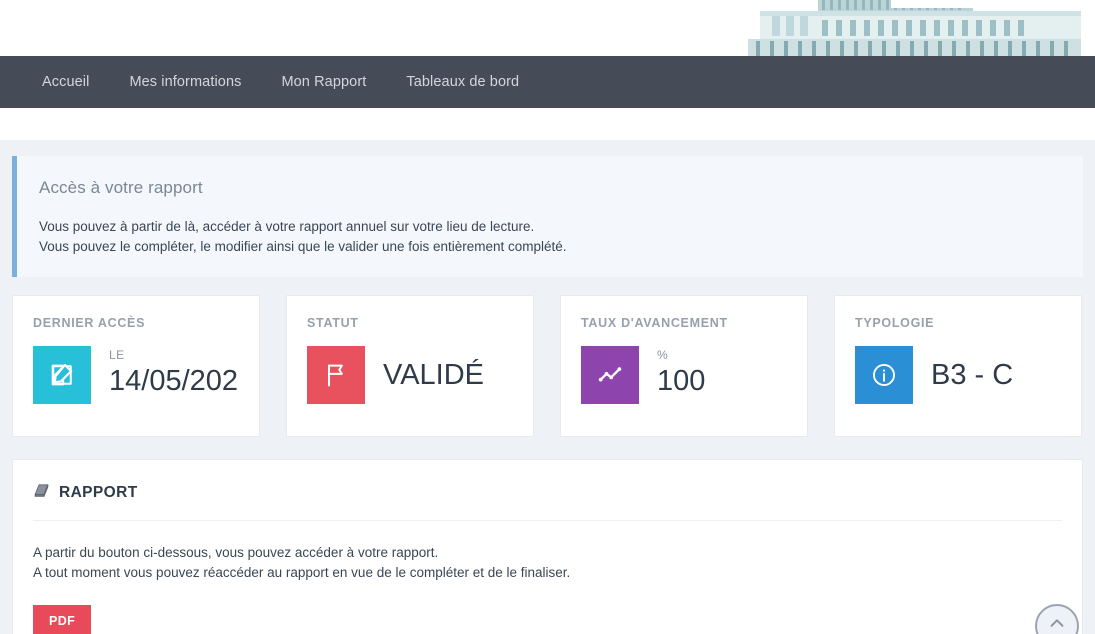 The height and width of the screenshot is (634, 1095). Describe the element at coordinates (333, 323) in the screenshot. I see `stat-label-statut: STATUT` at that location.